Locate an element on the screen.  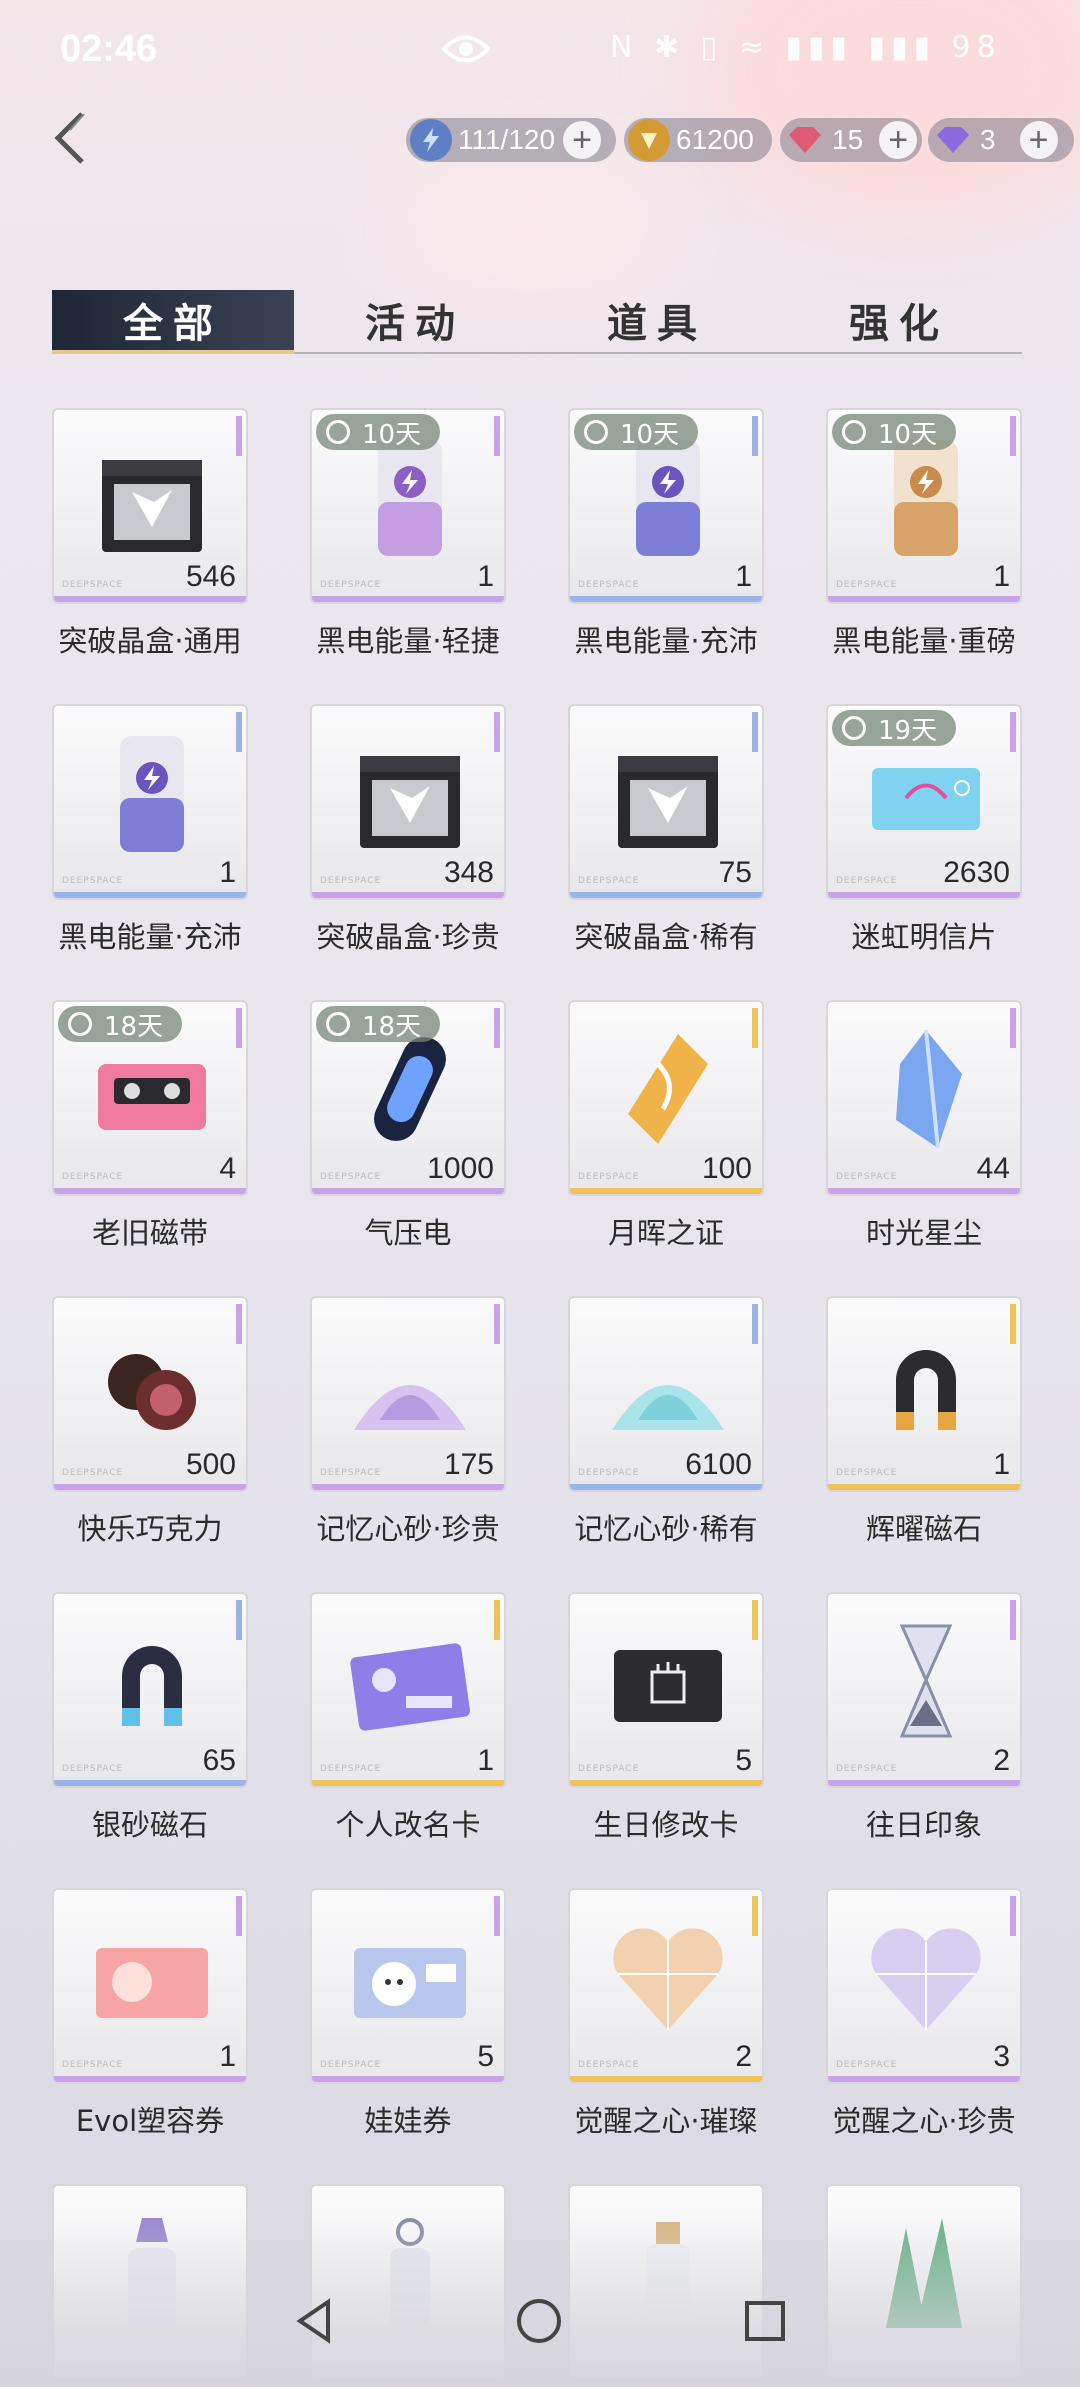
item-name: 快乐巧克力 is located at coordinates (150, 1529).